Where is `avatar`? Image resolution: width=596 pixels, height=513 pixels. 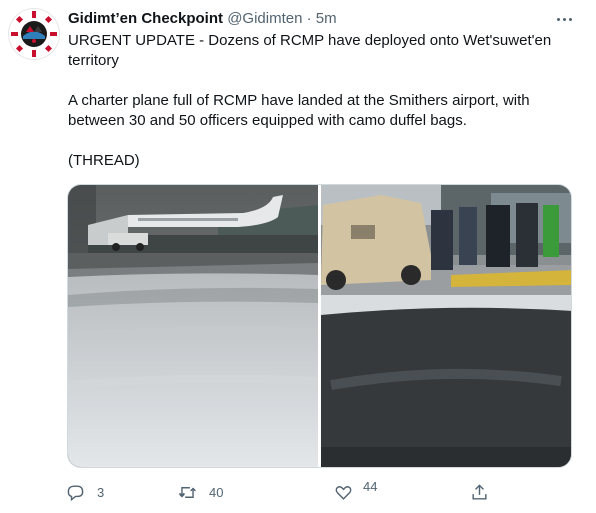 avatar is located at coordinates (34, 34).